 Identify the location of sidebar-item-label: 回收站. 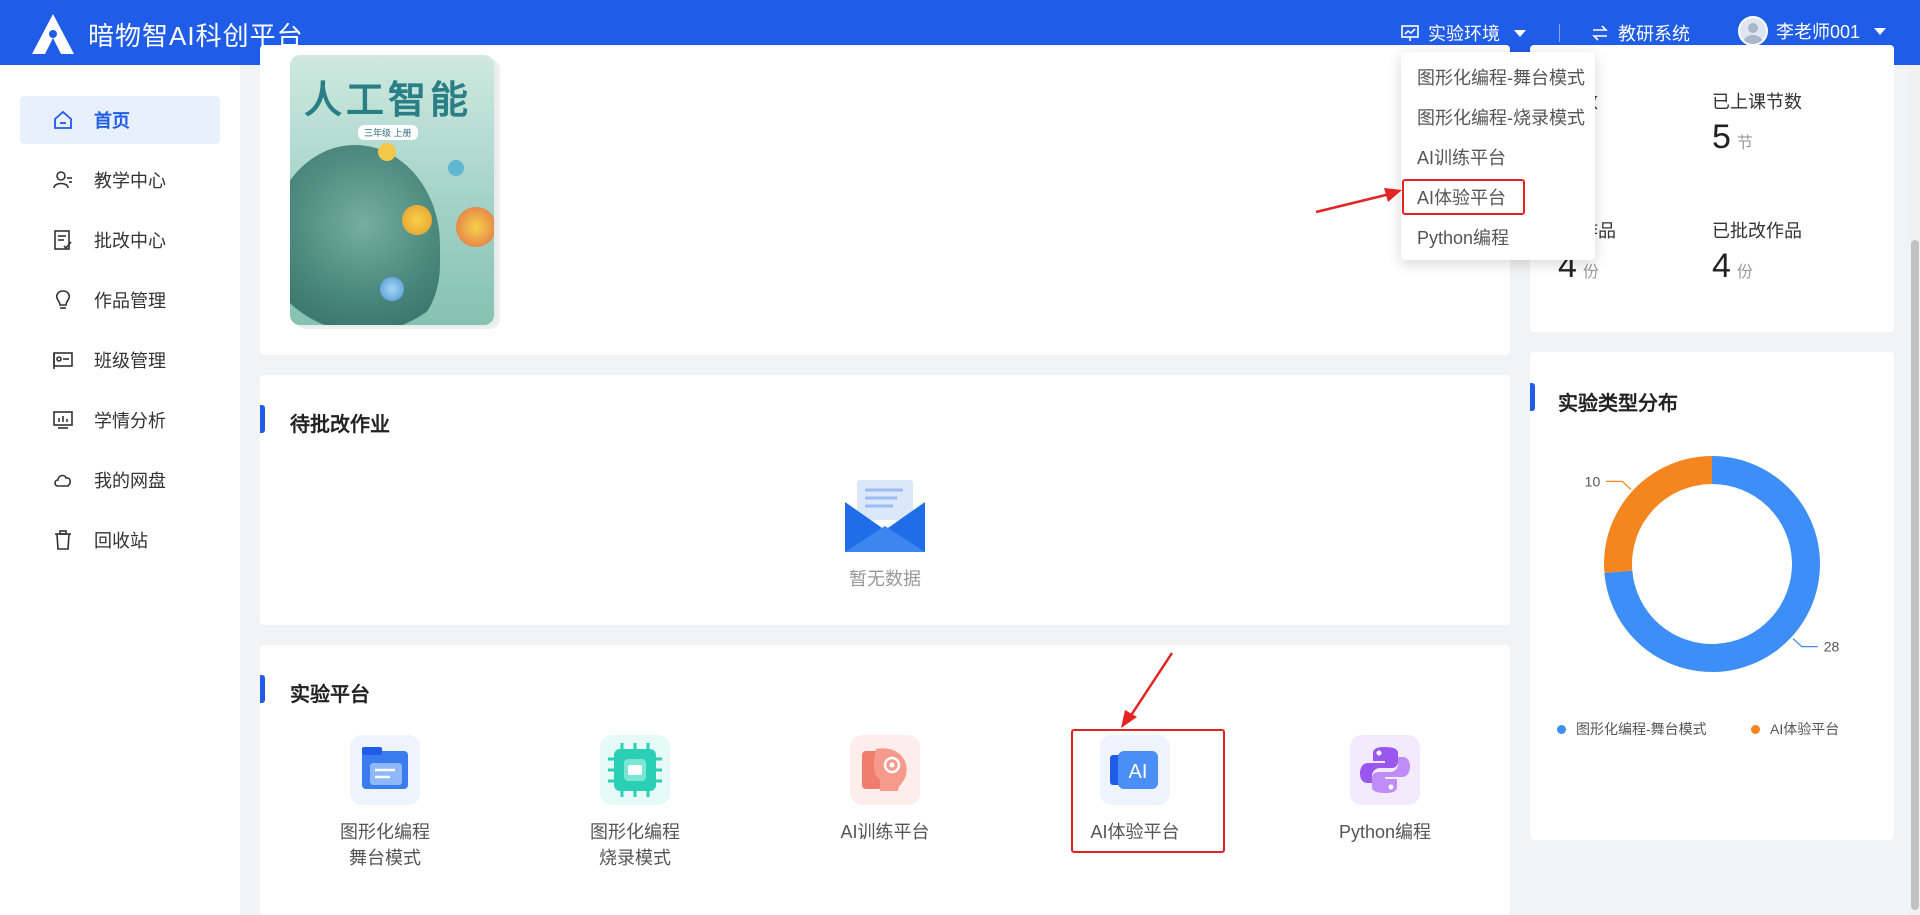
(121, 541).